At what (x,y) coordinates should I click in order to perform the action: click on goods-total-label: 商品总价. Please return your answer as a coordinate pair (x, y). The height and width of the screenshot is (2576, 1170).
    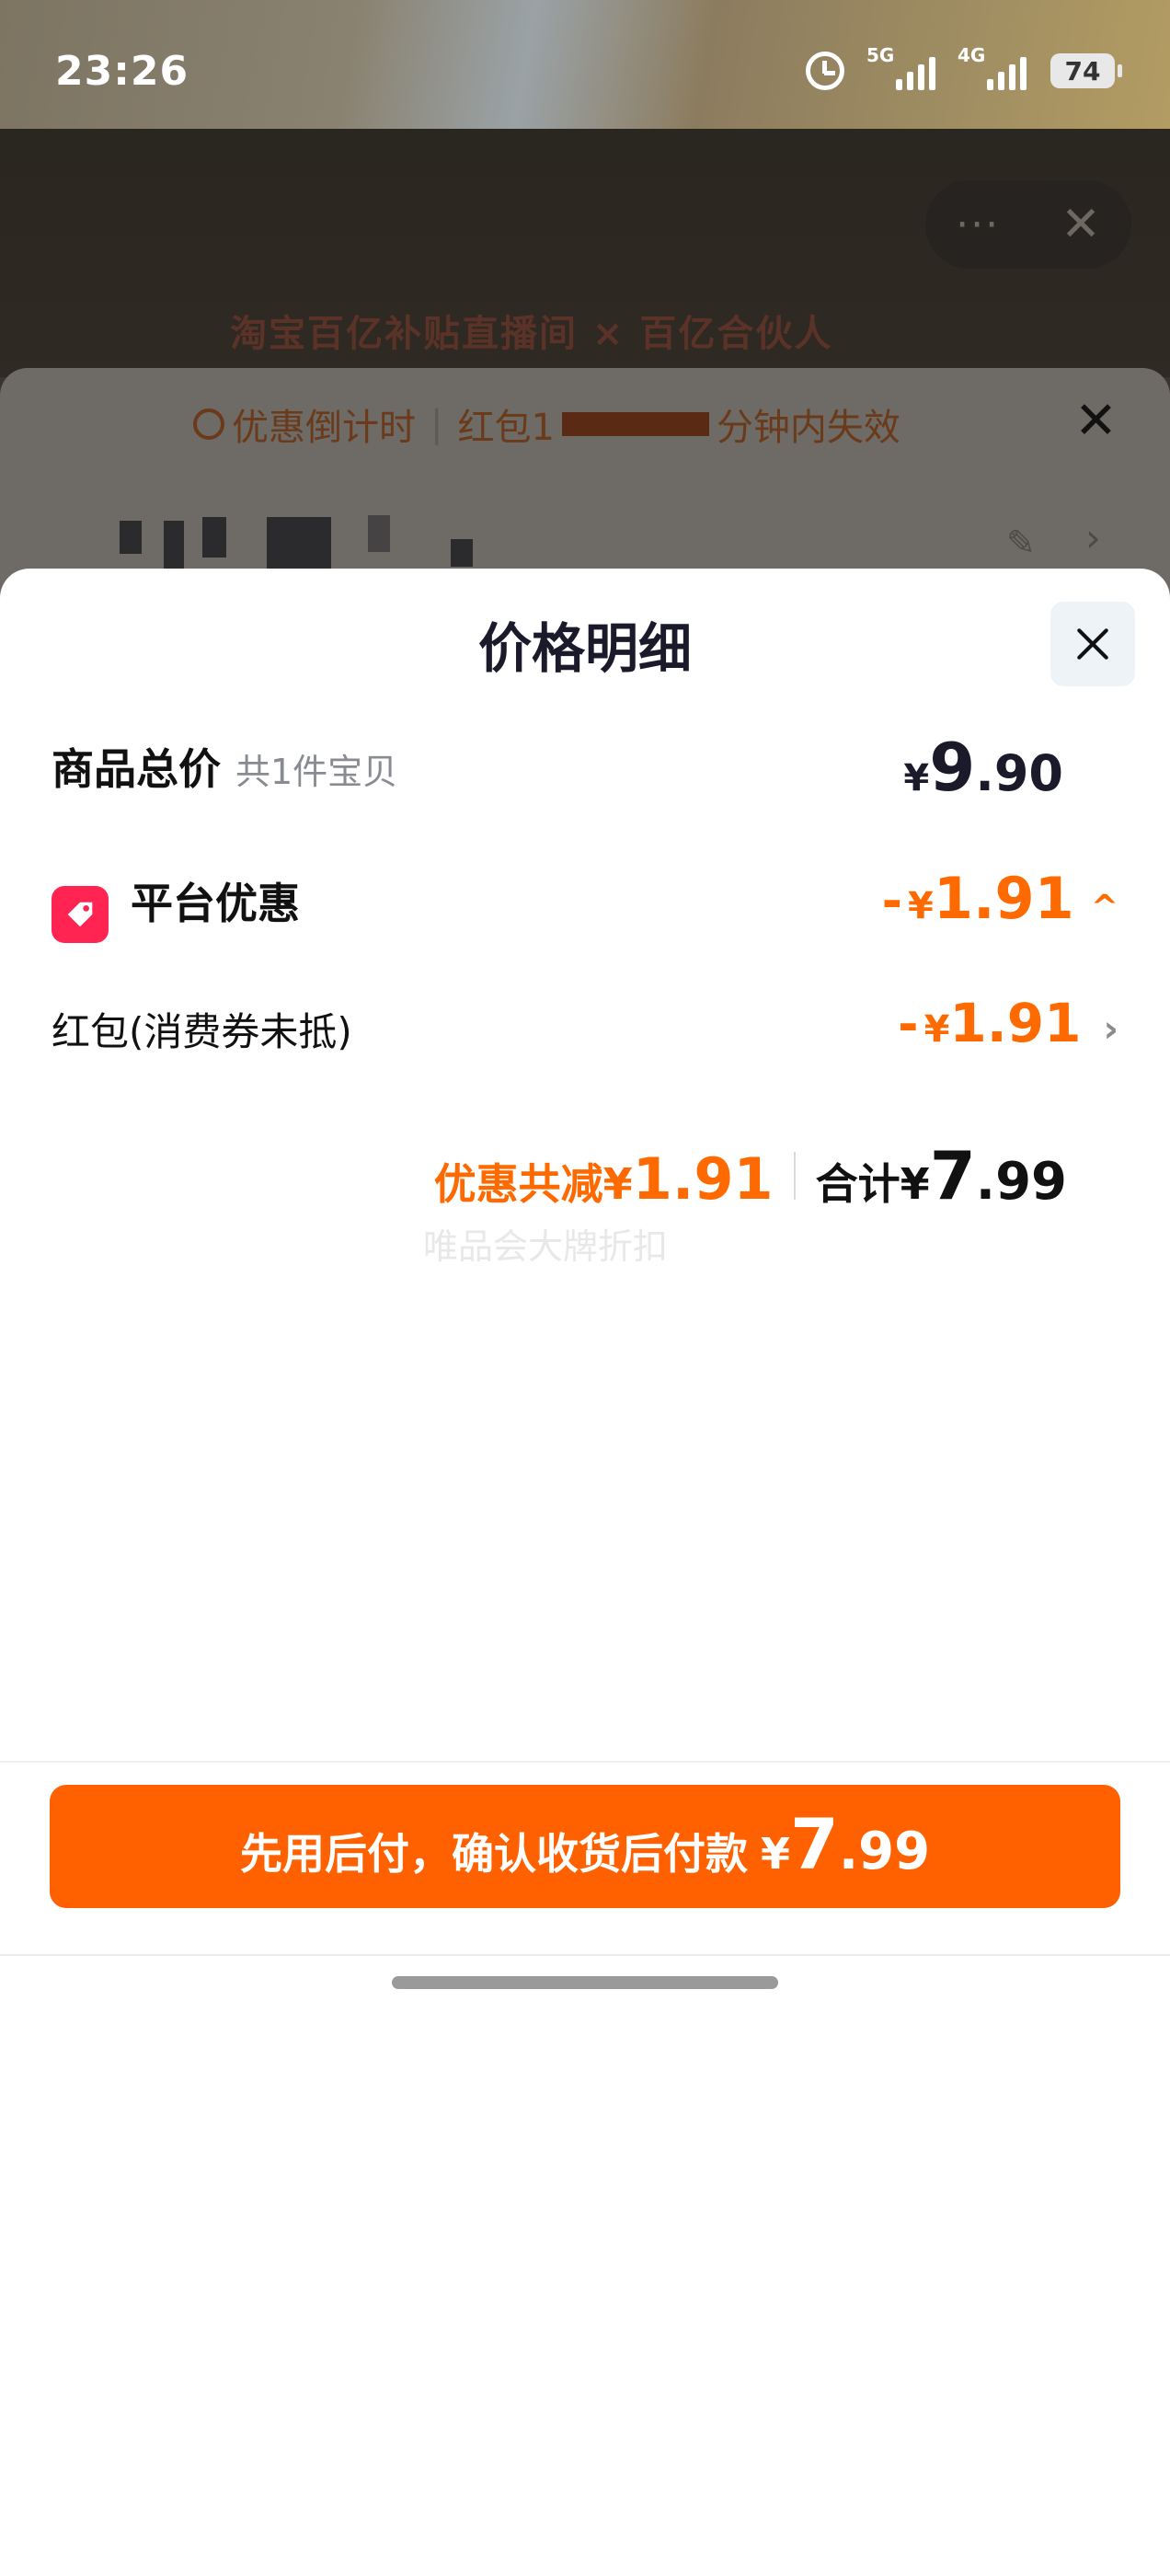
    Looking at the image, I should click on (136, 769).